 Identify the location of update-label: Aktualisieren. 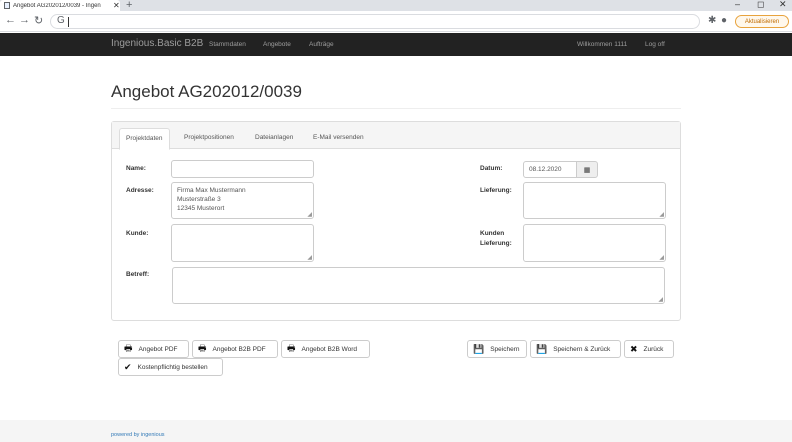
(762, 21).